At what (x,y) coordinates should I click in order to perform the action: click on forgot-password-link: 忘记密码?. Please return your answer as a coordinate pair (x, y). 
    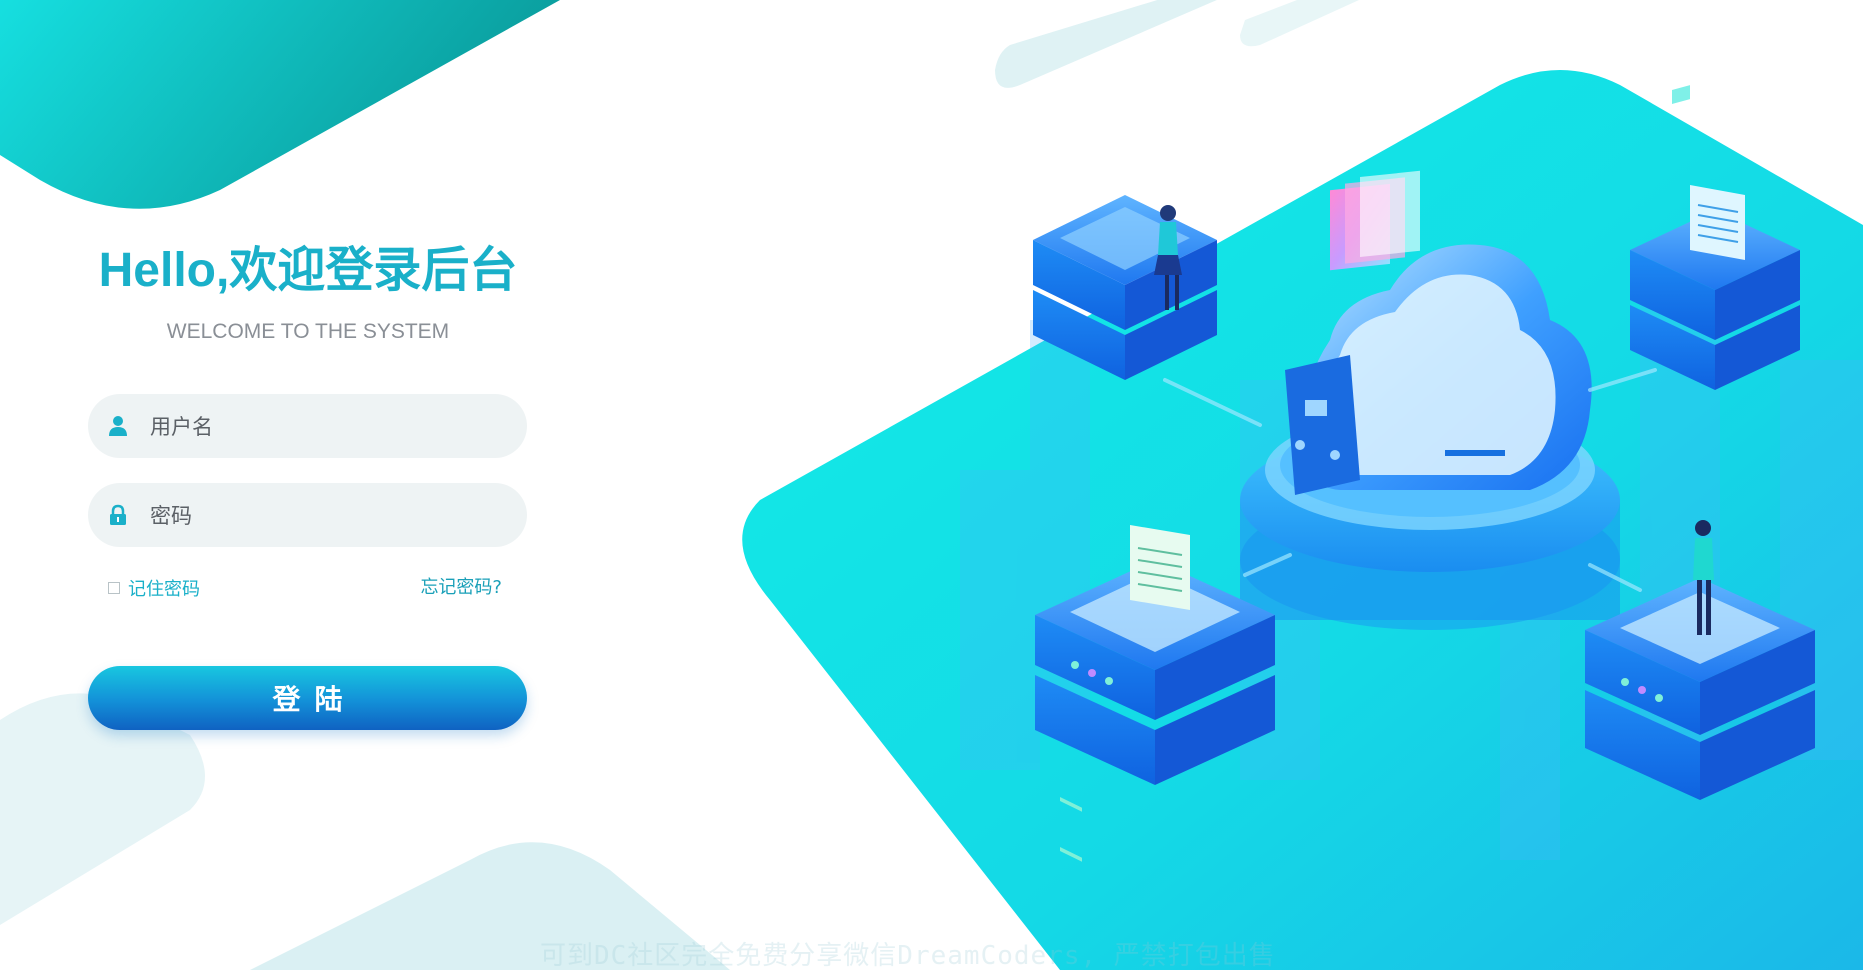
    Looking at the image, I should click on (461, 588).